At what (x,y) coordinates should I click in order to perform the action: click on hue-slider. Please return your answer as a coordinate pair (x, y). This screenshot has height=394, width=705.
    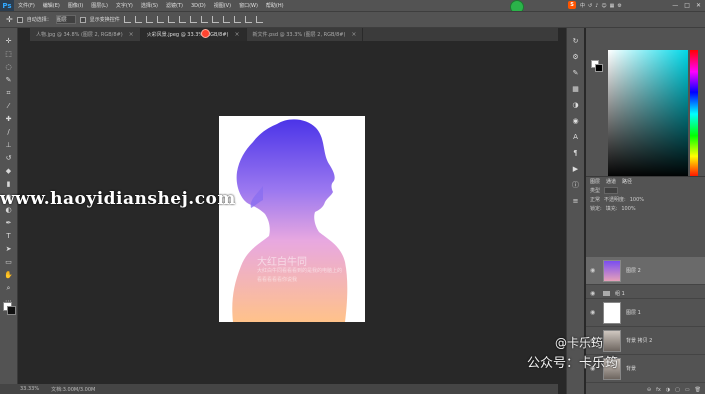
    Looking at the image, I should click on (694, 114).